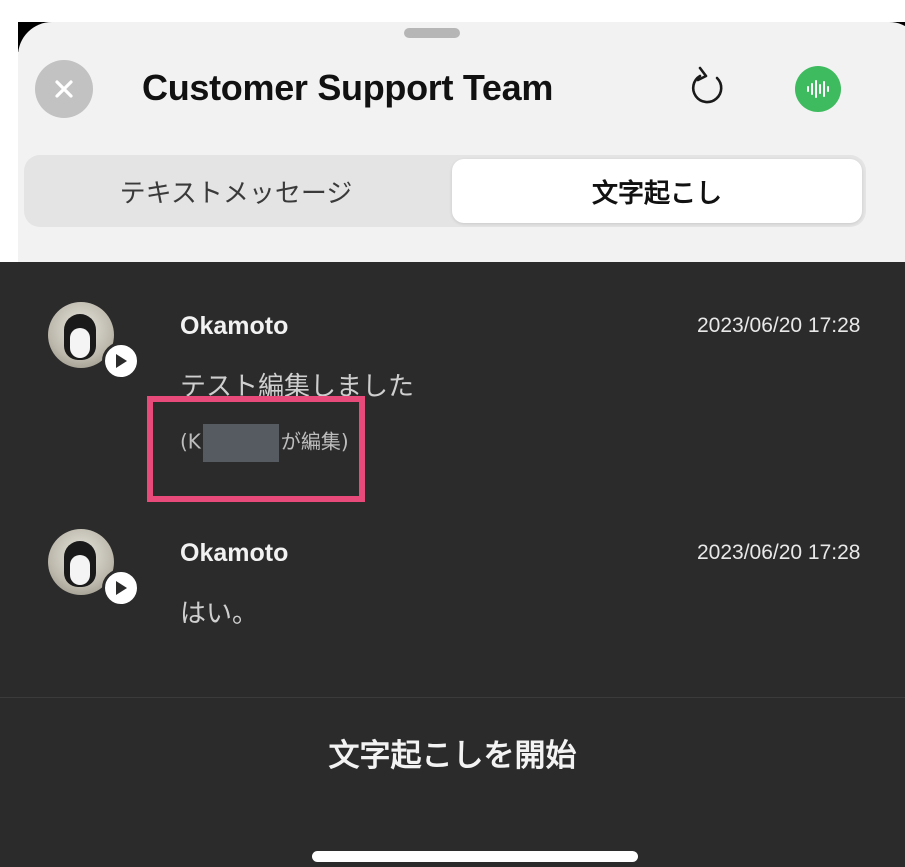 This screenshot has height=867, width=905. I want to click on close-icon, so click(64, 89).